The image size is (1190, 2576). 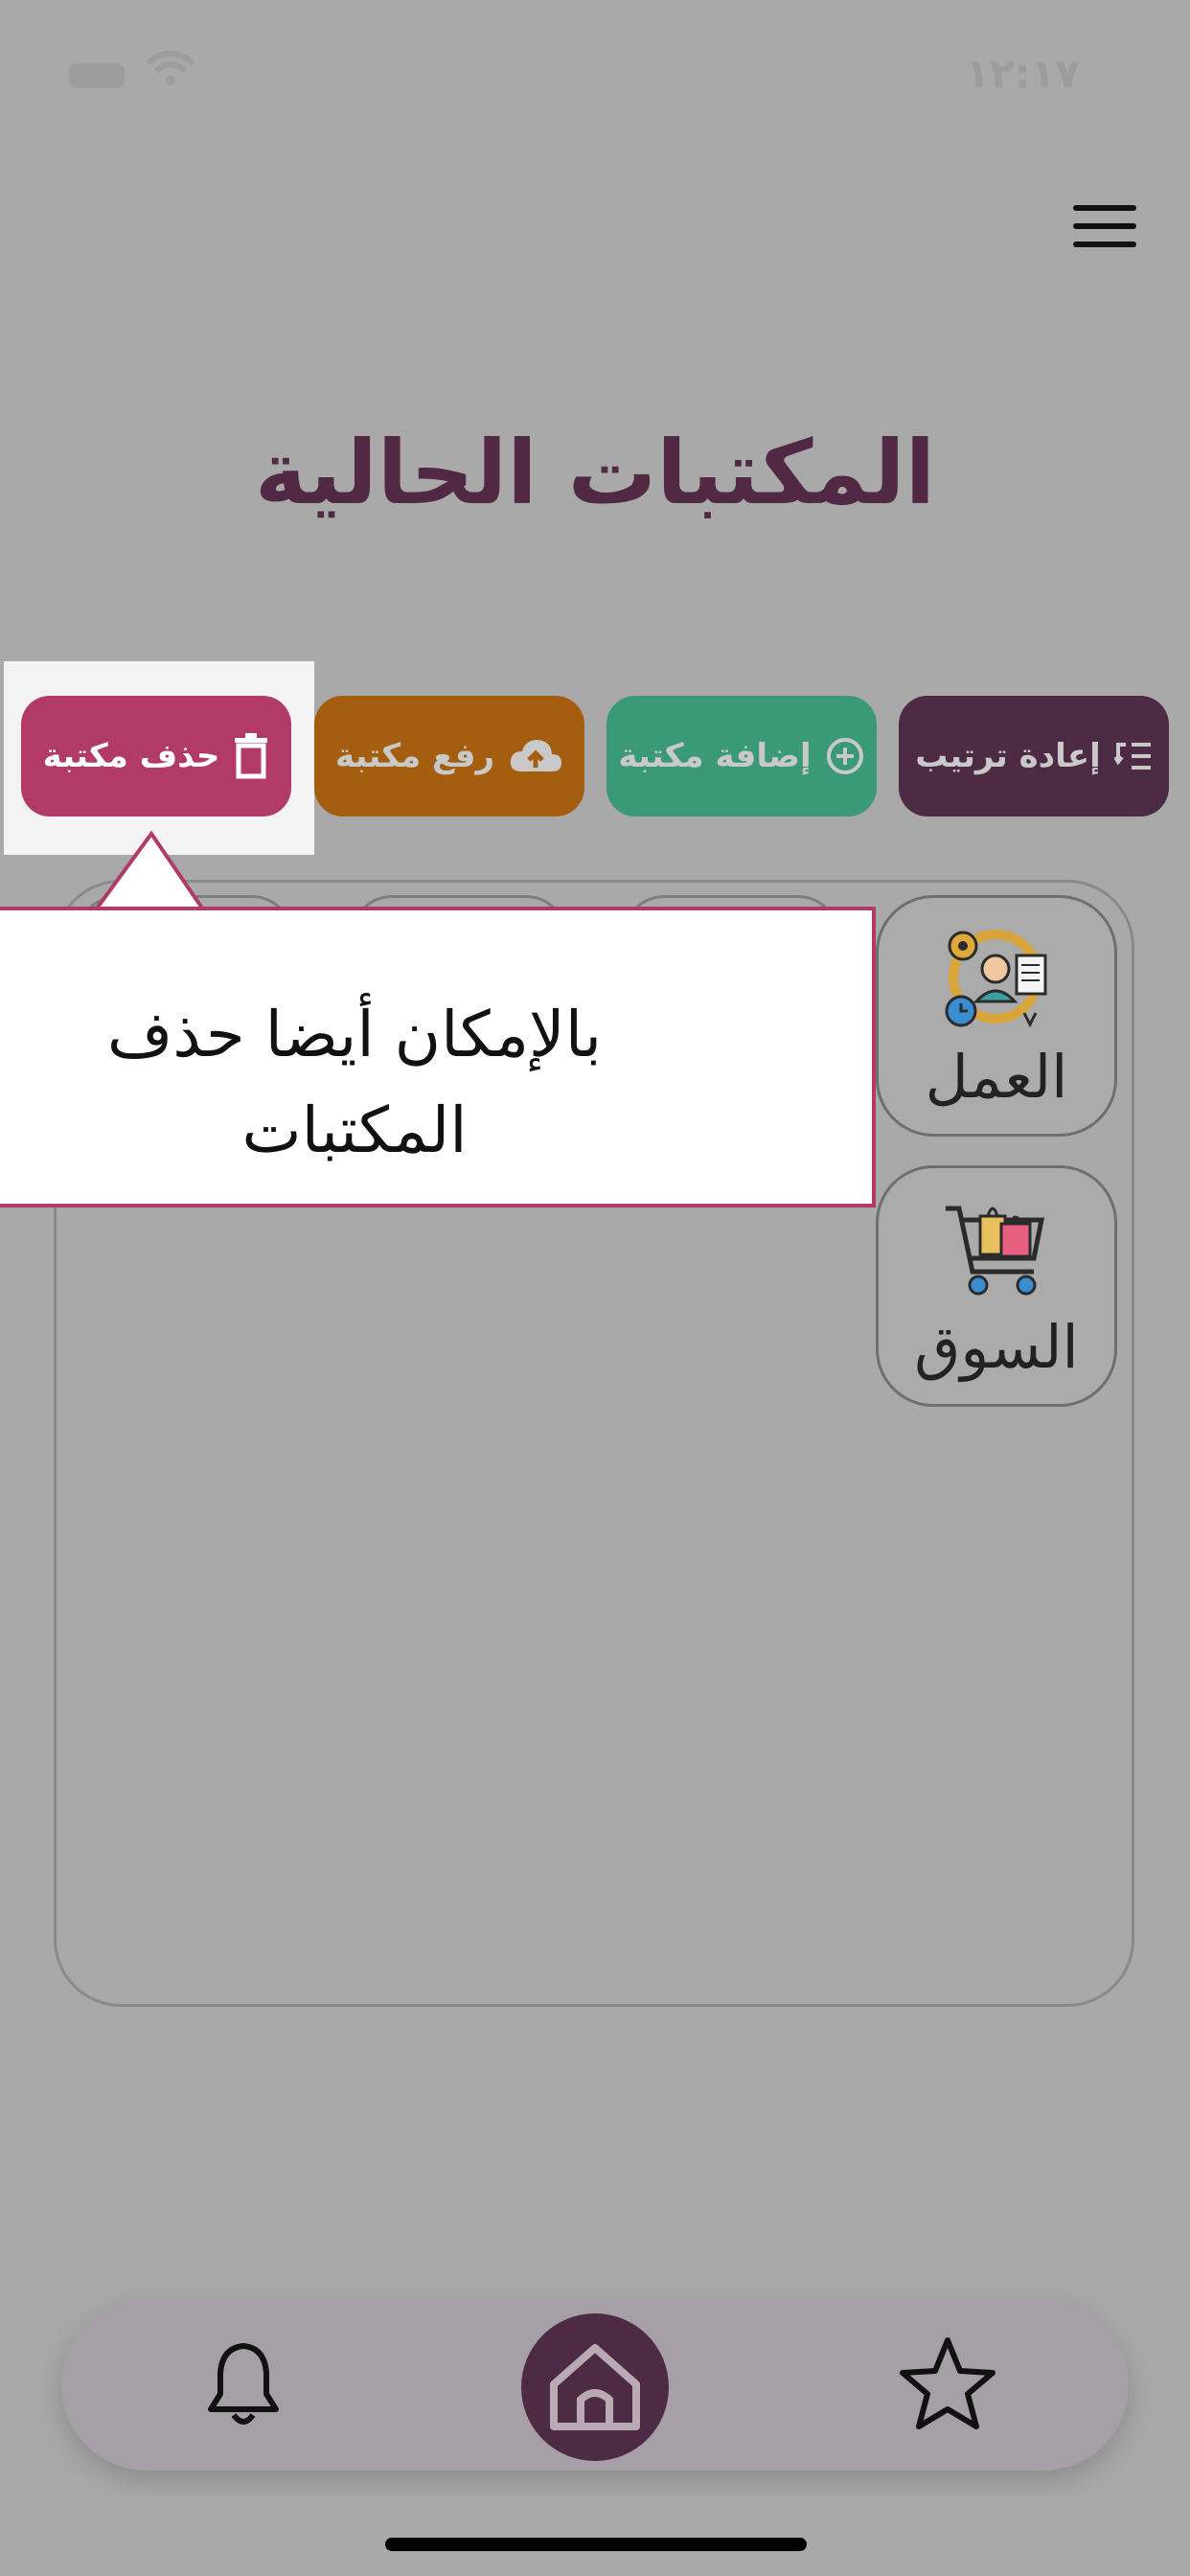 I want to click on tooltip-text: بالإمكان أيضا حذف المكتبات, so click(x=355, y=1082).